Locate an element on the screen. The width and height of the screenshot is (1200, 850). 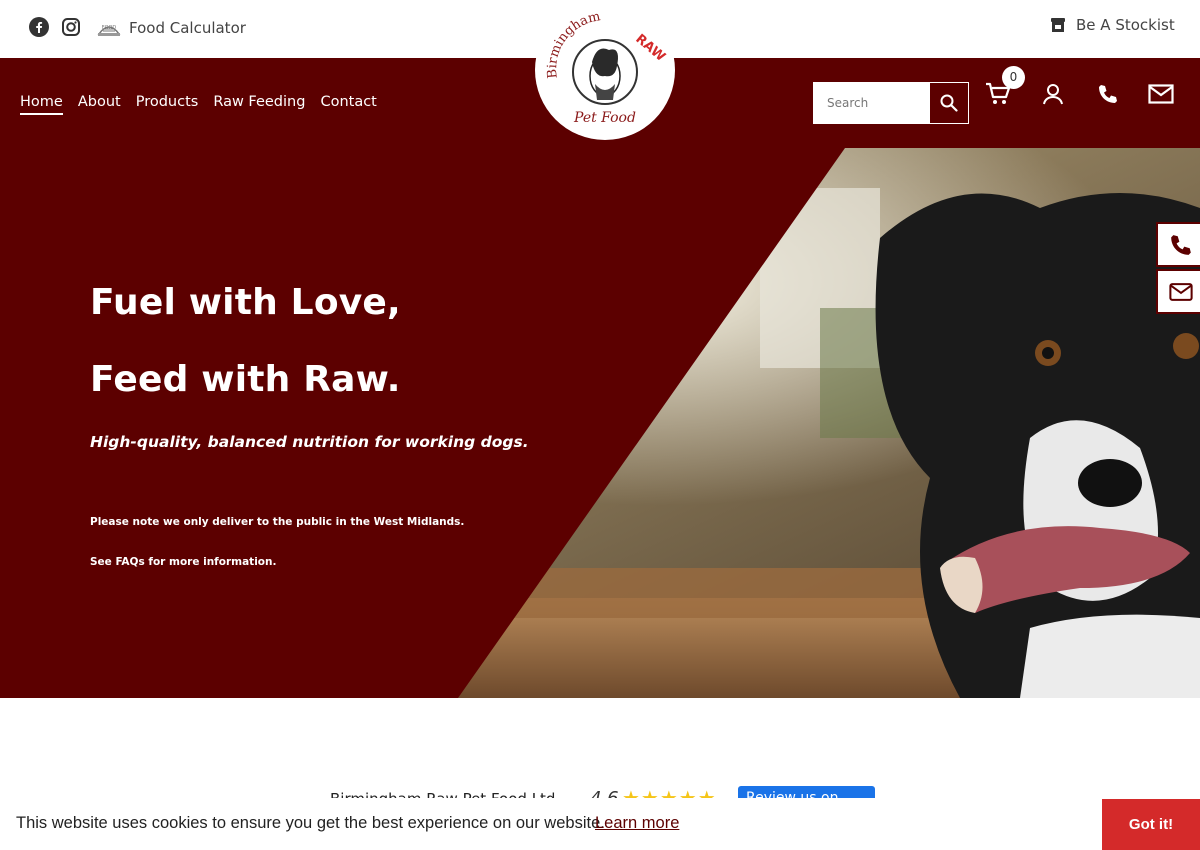
nav-item-home: Home is located at coordinates (41, 104).